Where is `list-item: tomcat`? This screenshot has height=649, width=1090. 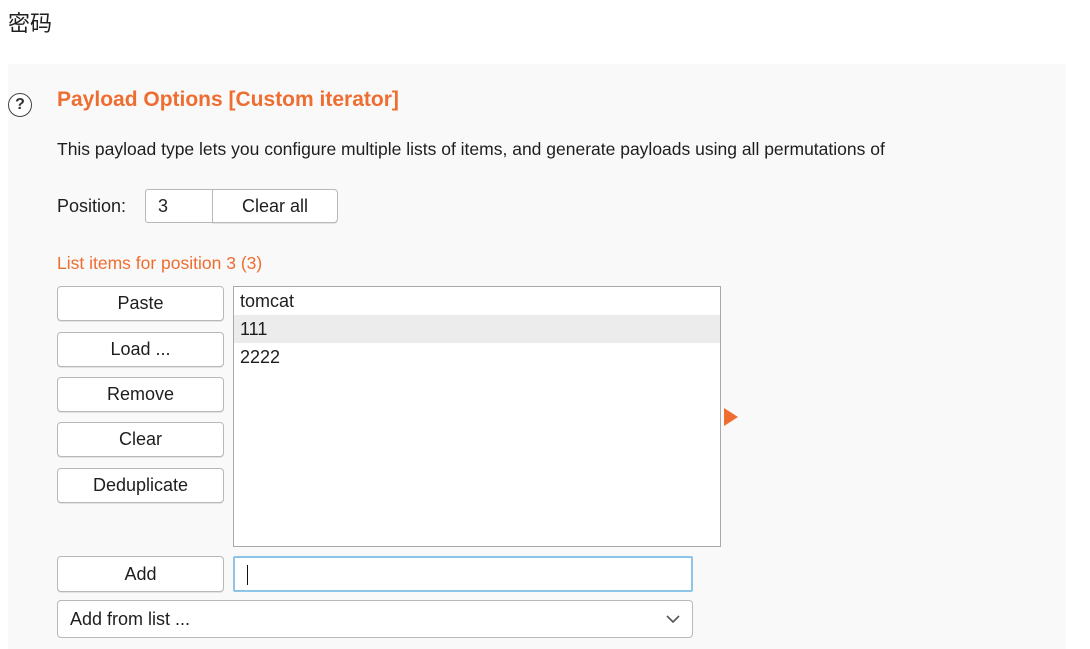 list-item: tomcat is located at coordinates (477, 301).